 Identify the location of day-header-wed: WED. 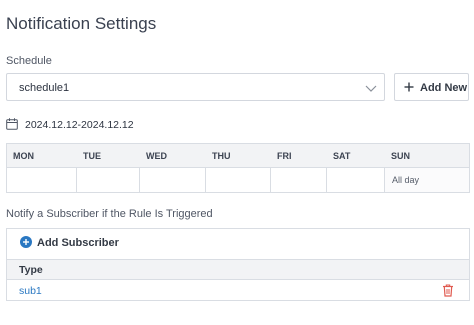
(156, 156).